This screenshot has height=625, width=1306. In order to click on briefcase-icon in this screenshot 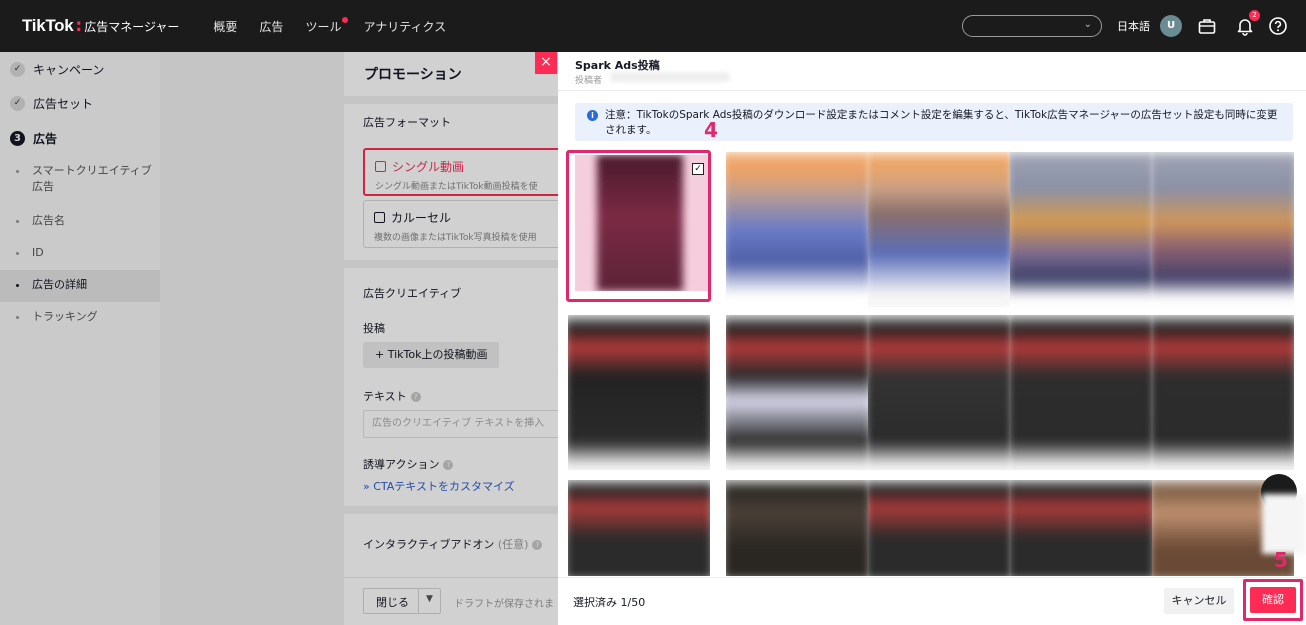, I will do `click(1207, 26)`.